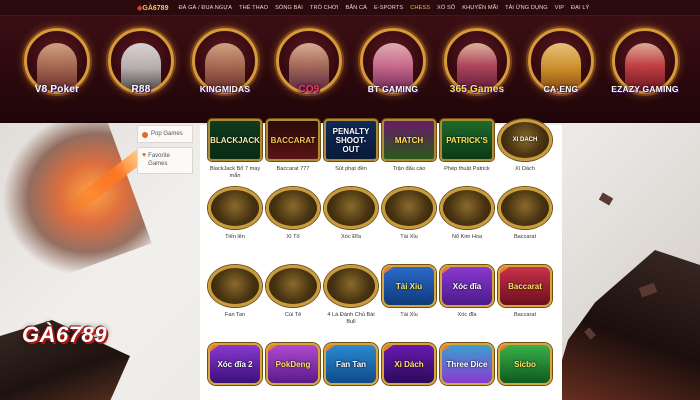  Describe the element at coordinates (57, 74) in the screenshot. I see `provider-v8-poker: V8 Poker` at that location.